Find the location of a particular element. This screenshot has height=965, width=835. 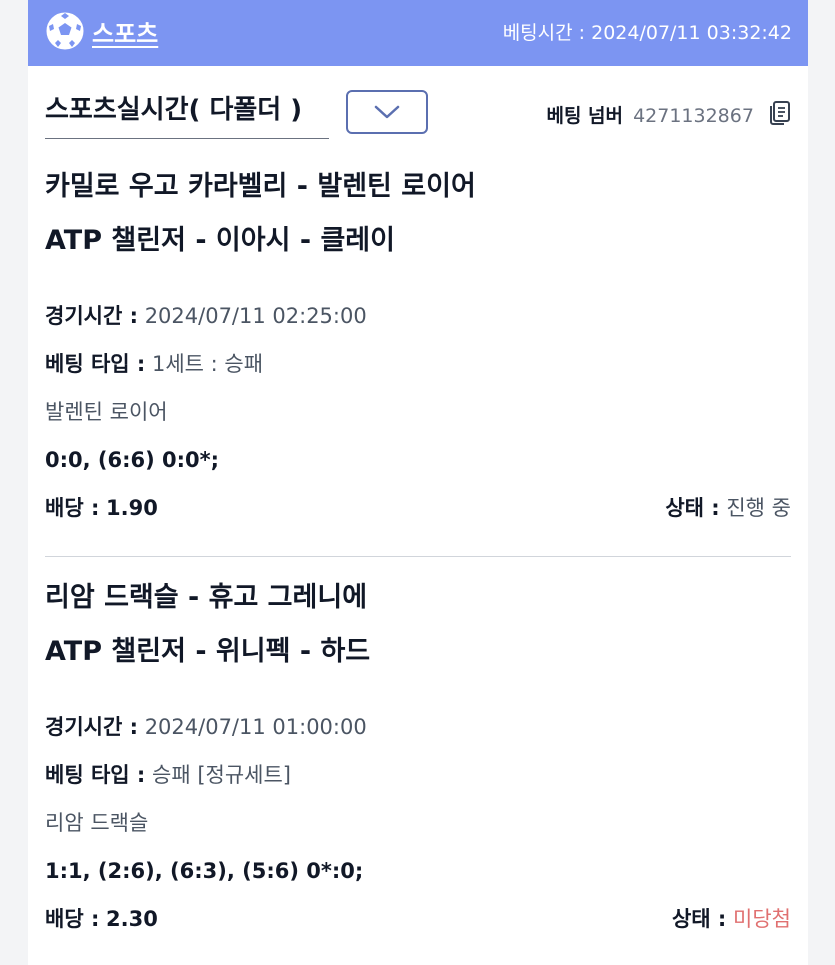

selected-type-label: 스포츠실시간( 다폴더 ) is located at coordinates (174, 110).